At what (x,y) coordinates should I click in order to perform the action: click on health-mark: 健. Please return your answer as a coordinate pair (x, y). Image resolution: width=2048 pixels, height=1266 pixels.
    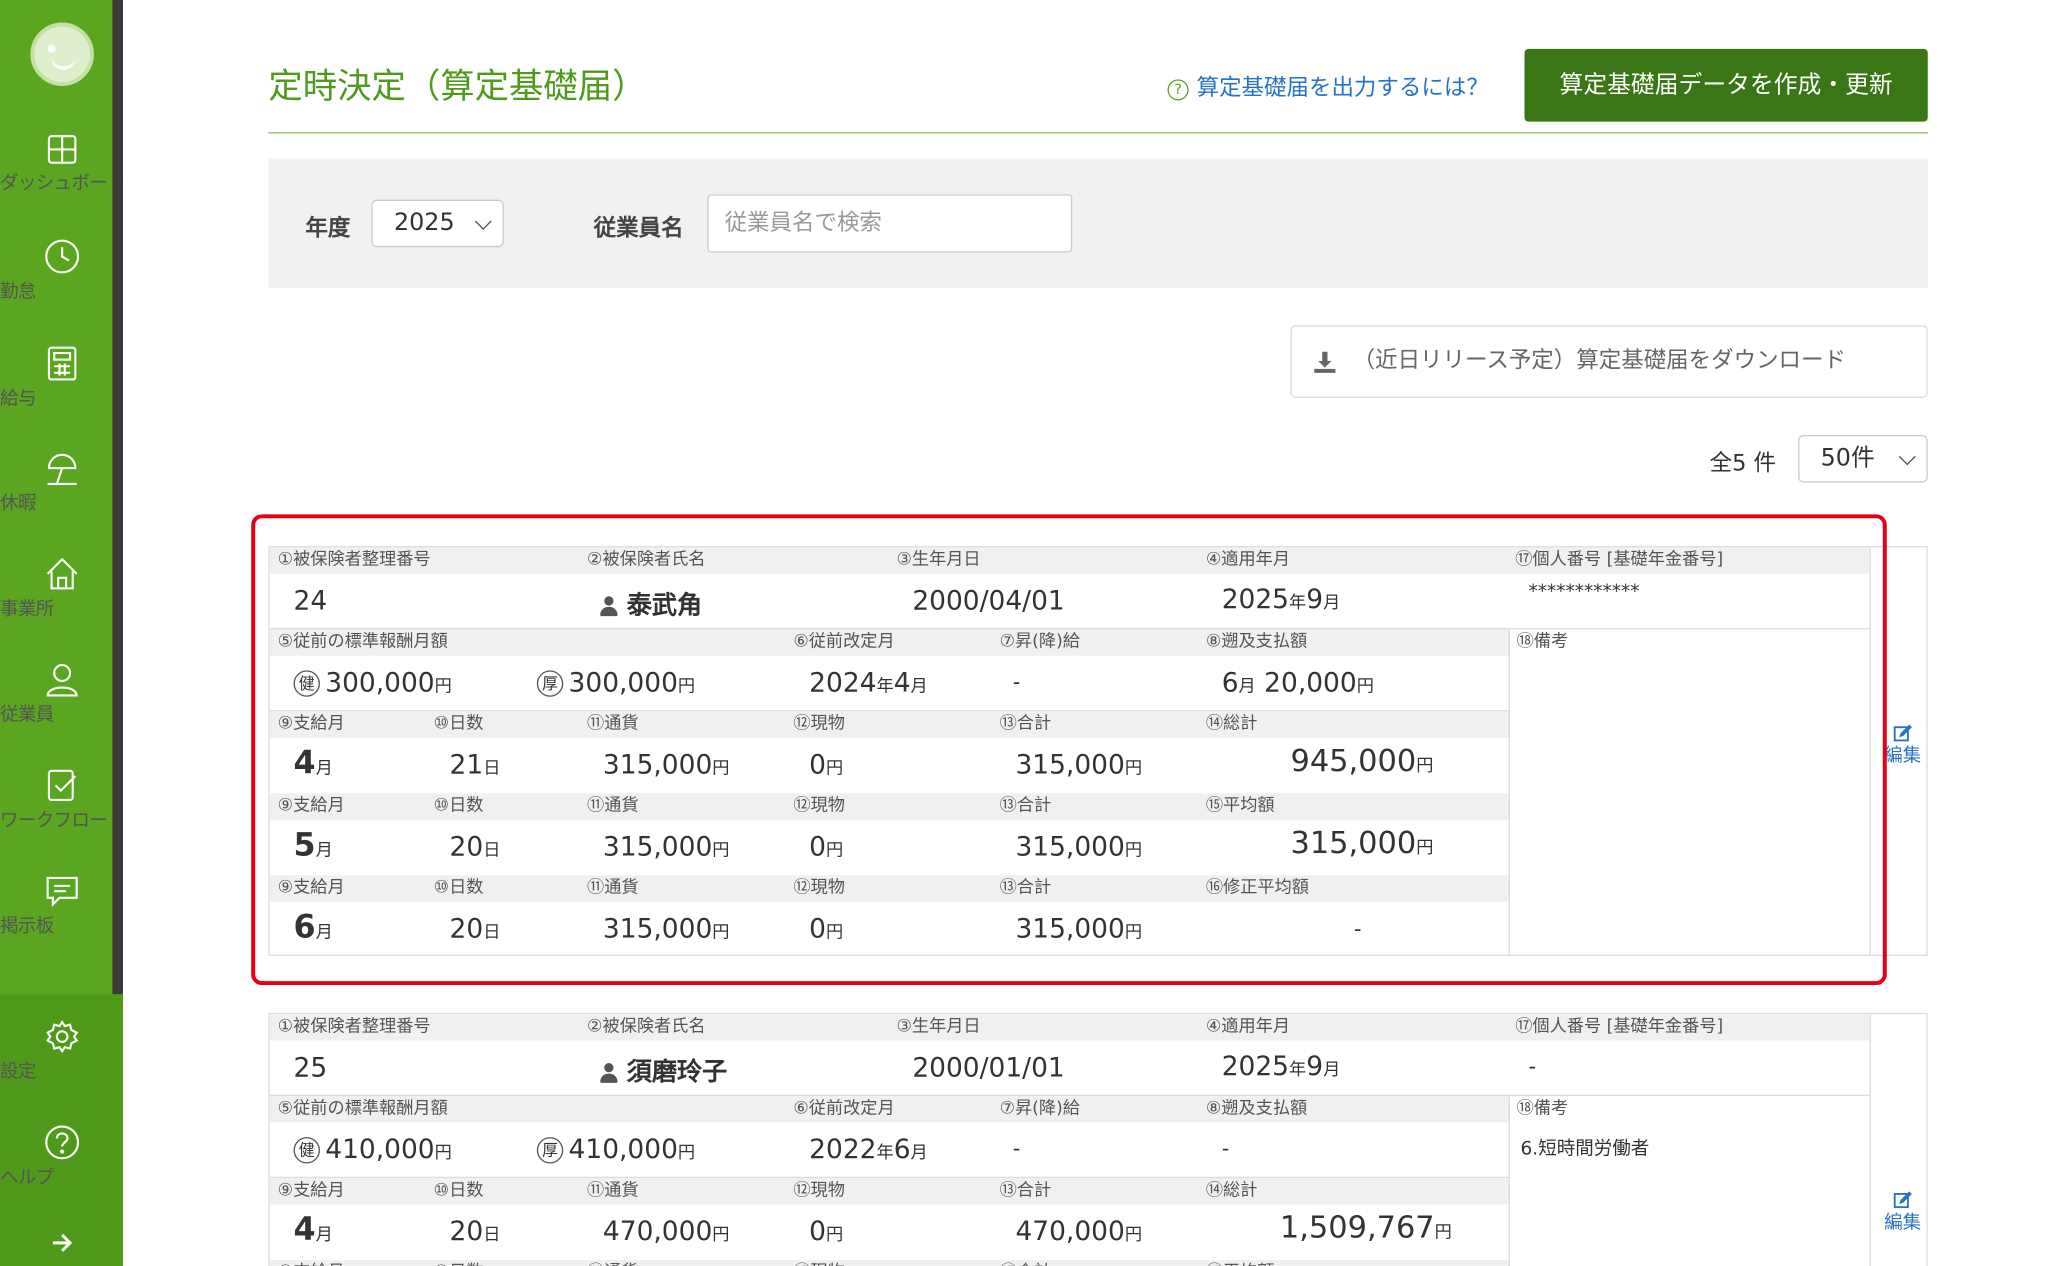
    Looking at the image, I should click on (306, 1150).